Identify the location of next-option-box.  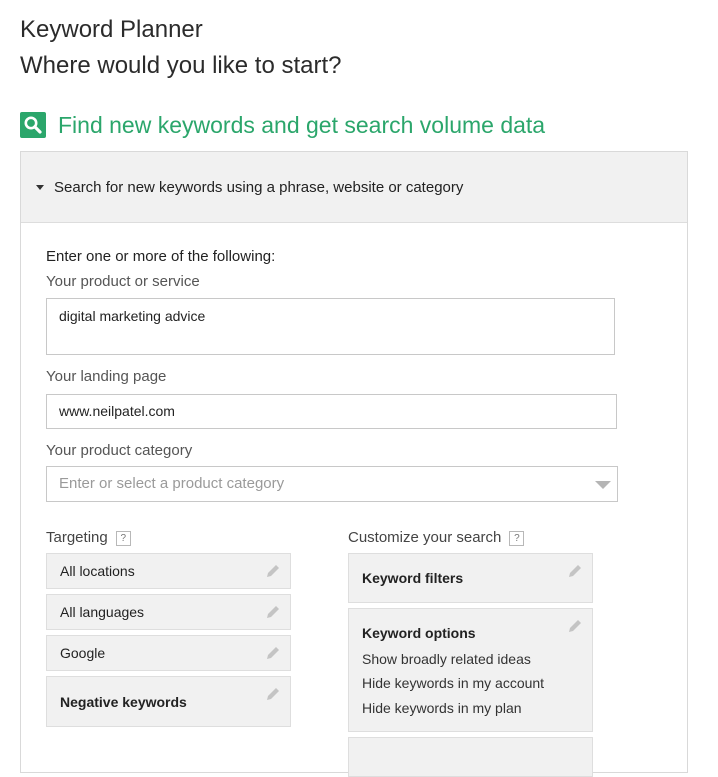
(470, 757).